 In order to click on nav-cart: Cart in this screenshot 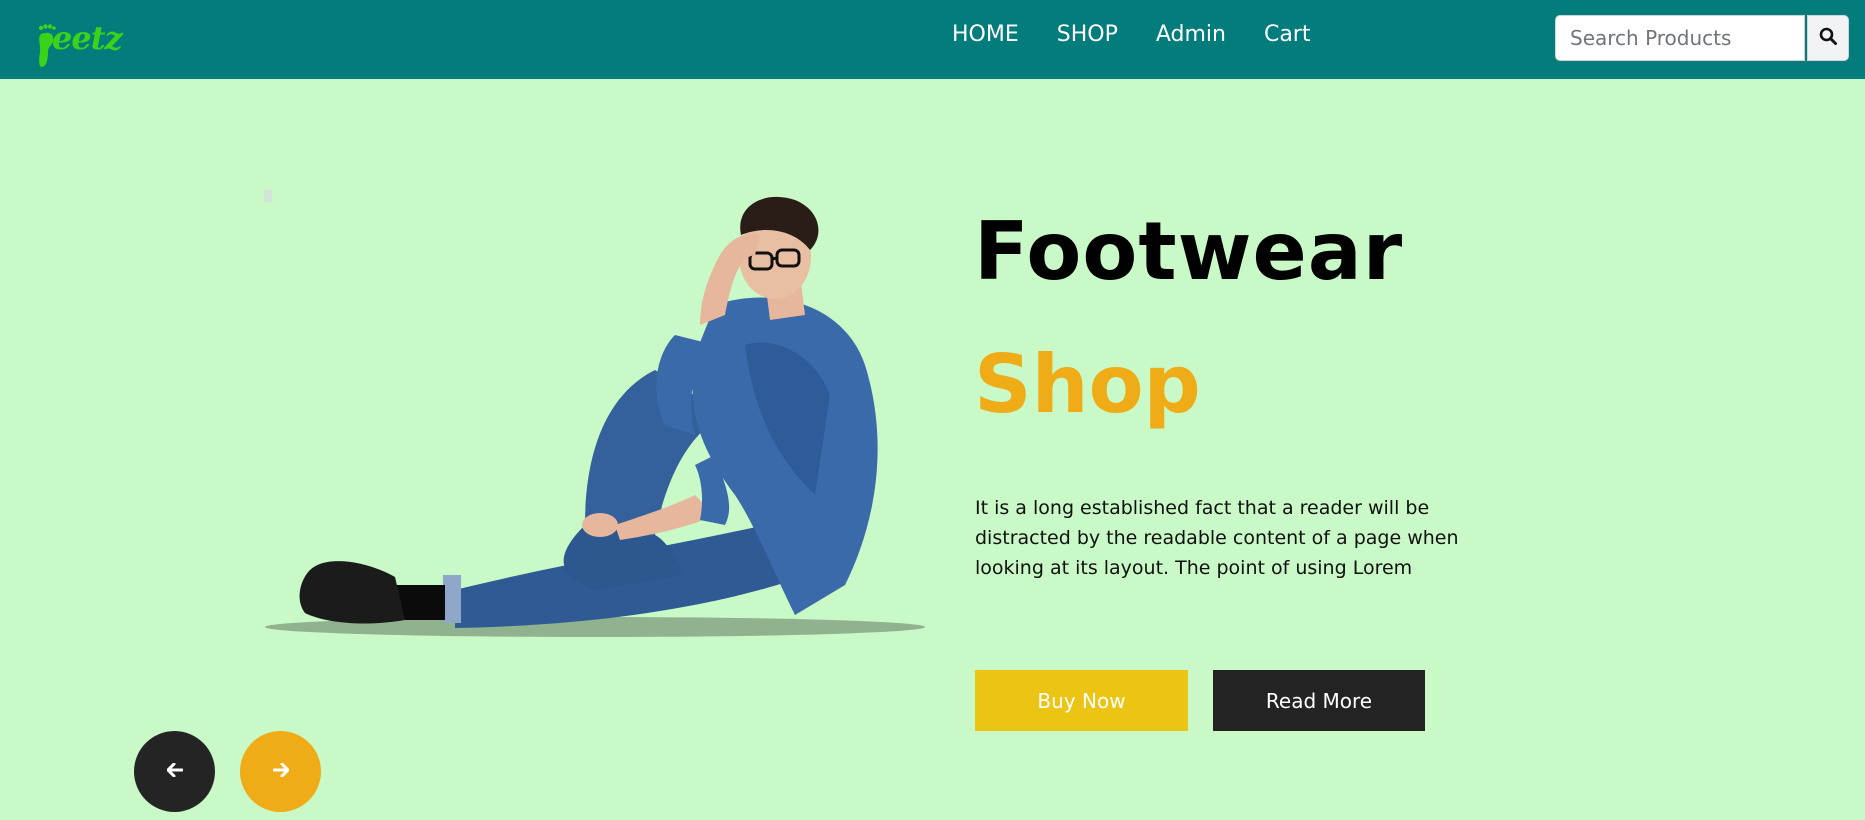, I will do `click(1287, 34)`.